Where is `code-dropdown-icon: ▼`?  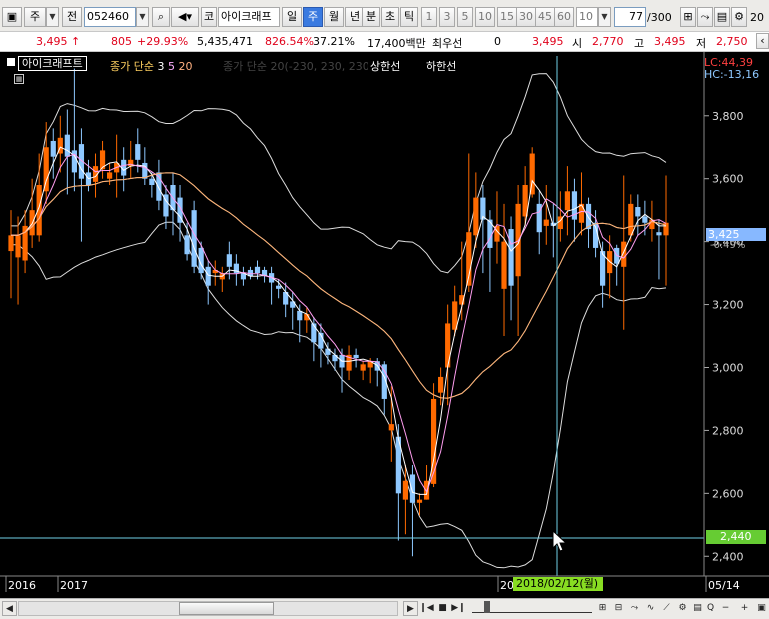 code-dropdown-icon: ▼ is located at coordinates (142, 17).